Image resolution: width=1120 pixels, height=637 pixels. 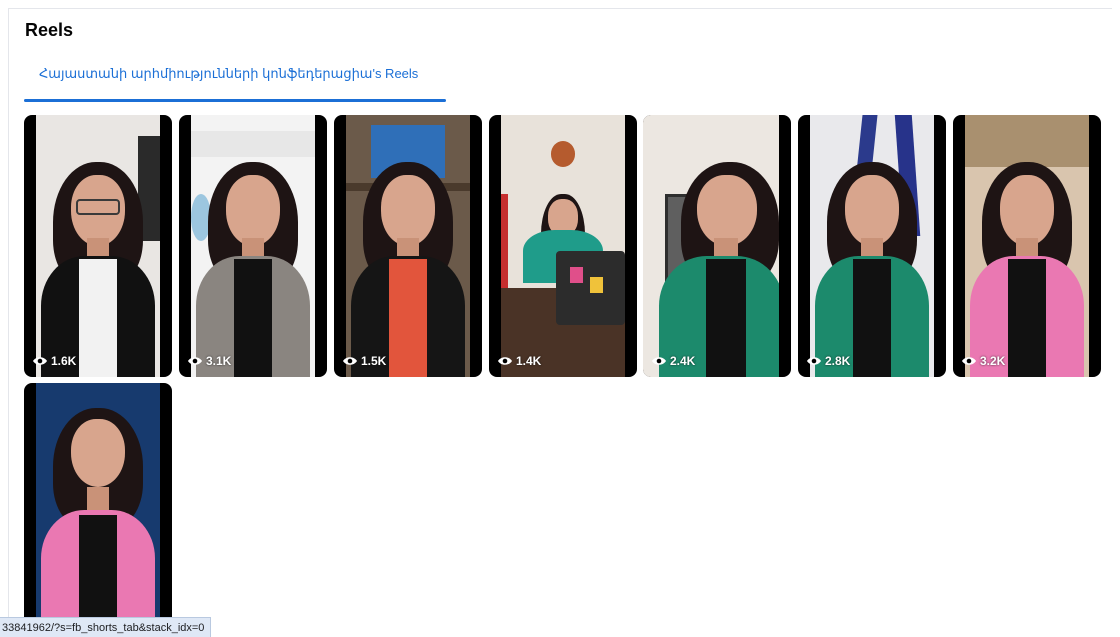 I want to click on view-count: 3.2K, so click(x=983, y=361).